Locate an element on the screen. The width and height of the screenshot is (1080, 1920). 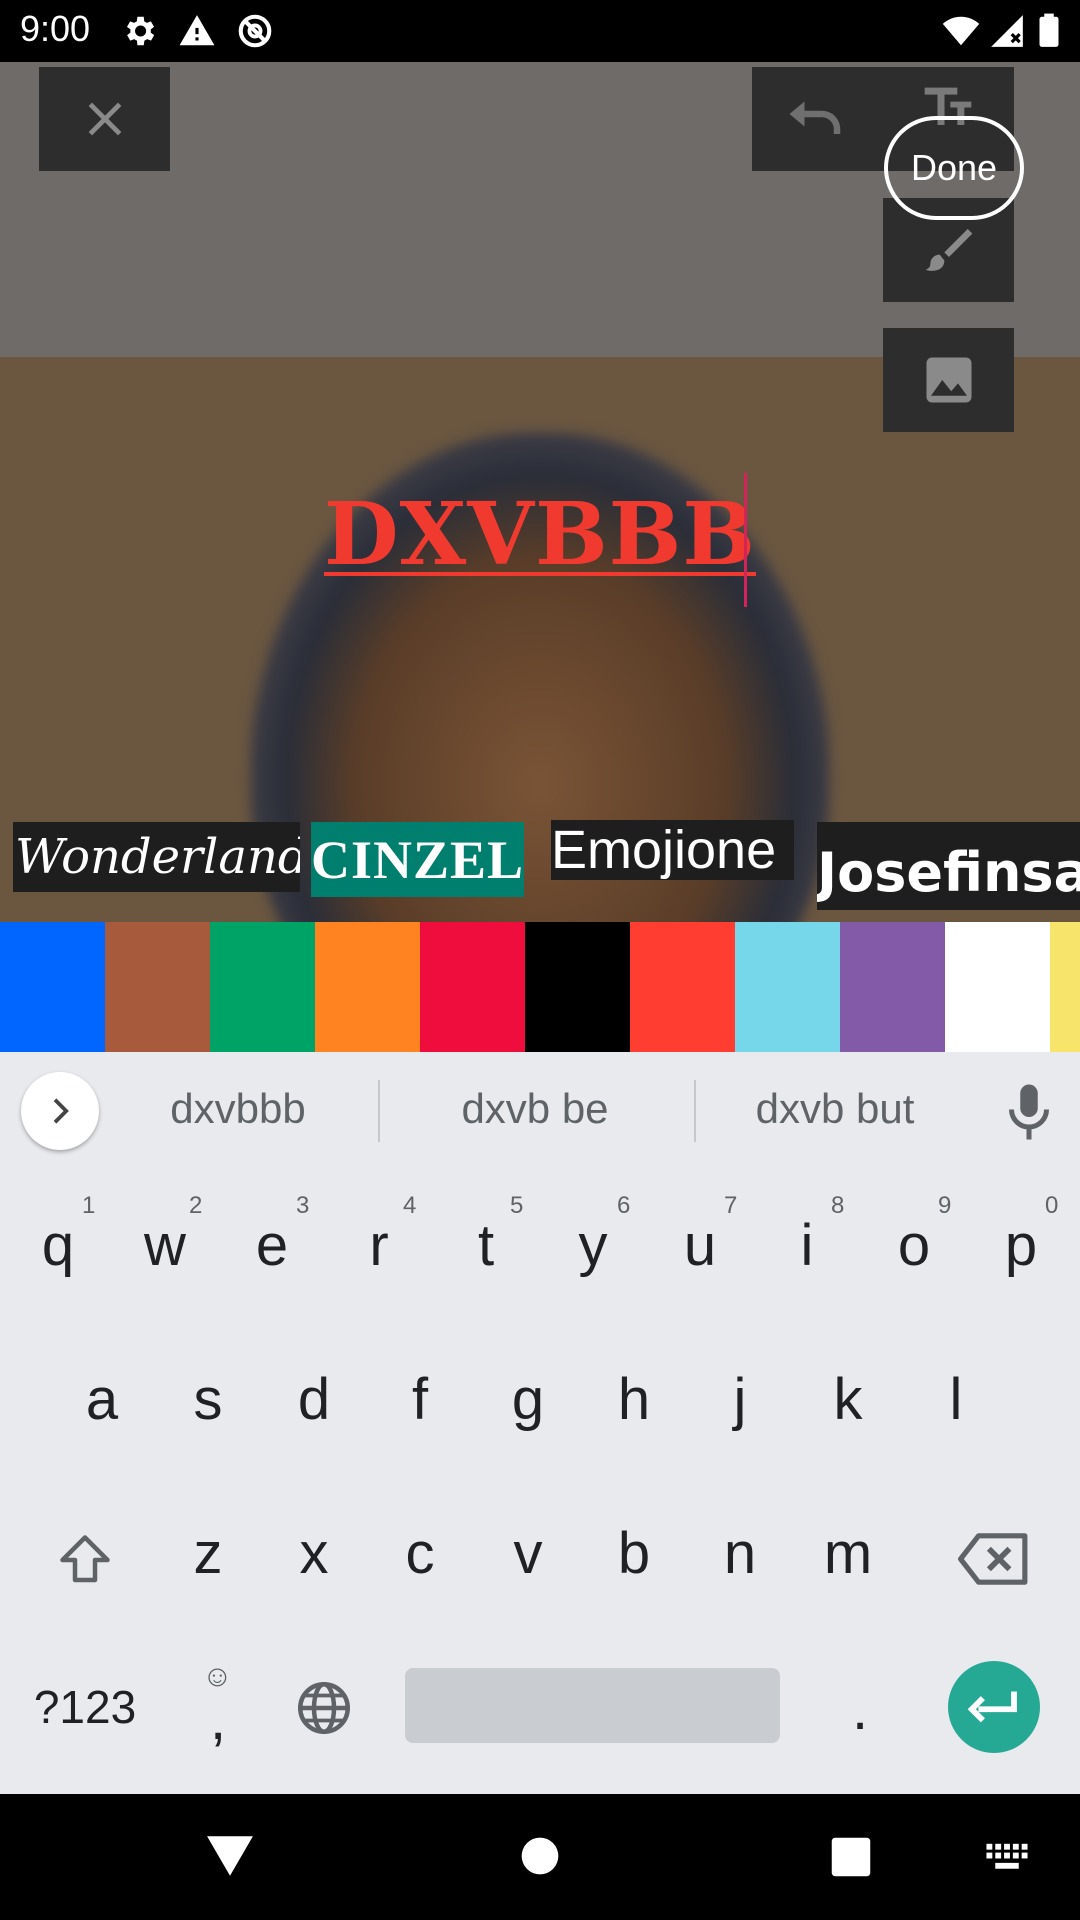
color-palette is located at coordinates (540, 987).